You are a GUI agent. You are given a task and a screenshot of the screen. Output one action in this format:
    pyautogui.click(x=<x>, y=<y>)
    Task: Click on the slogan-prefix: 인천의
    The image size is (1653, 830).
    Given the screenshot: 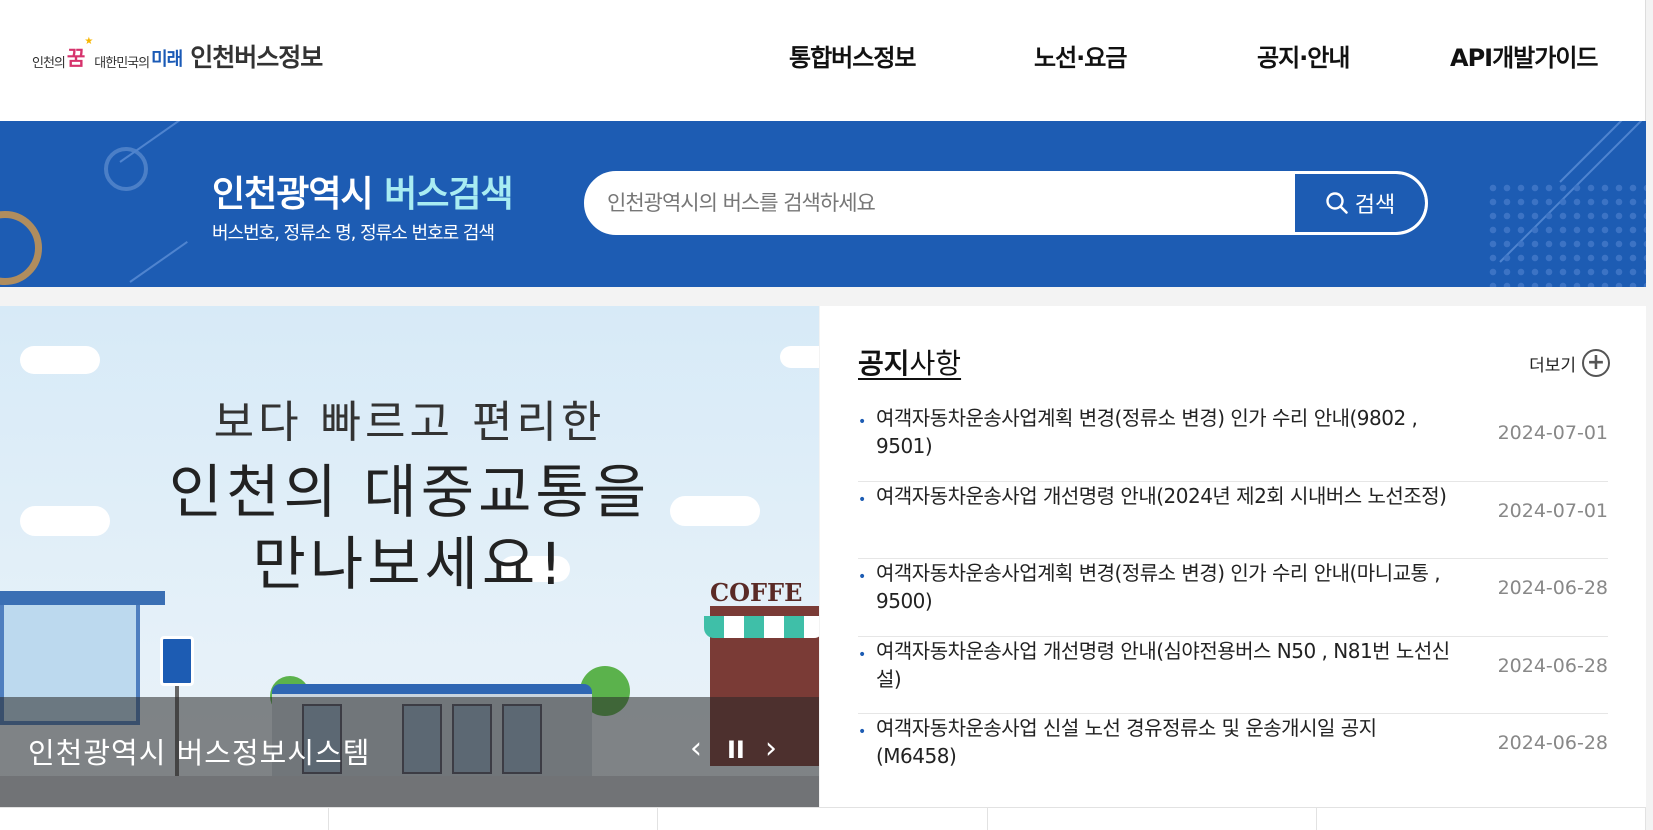 What is the action you would take?
    pyautogui.click(x=49, y=63)
    